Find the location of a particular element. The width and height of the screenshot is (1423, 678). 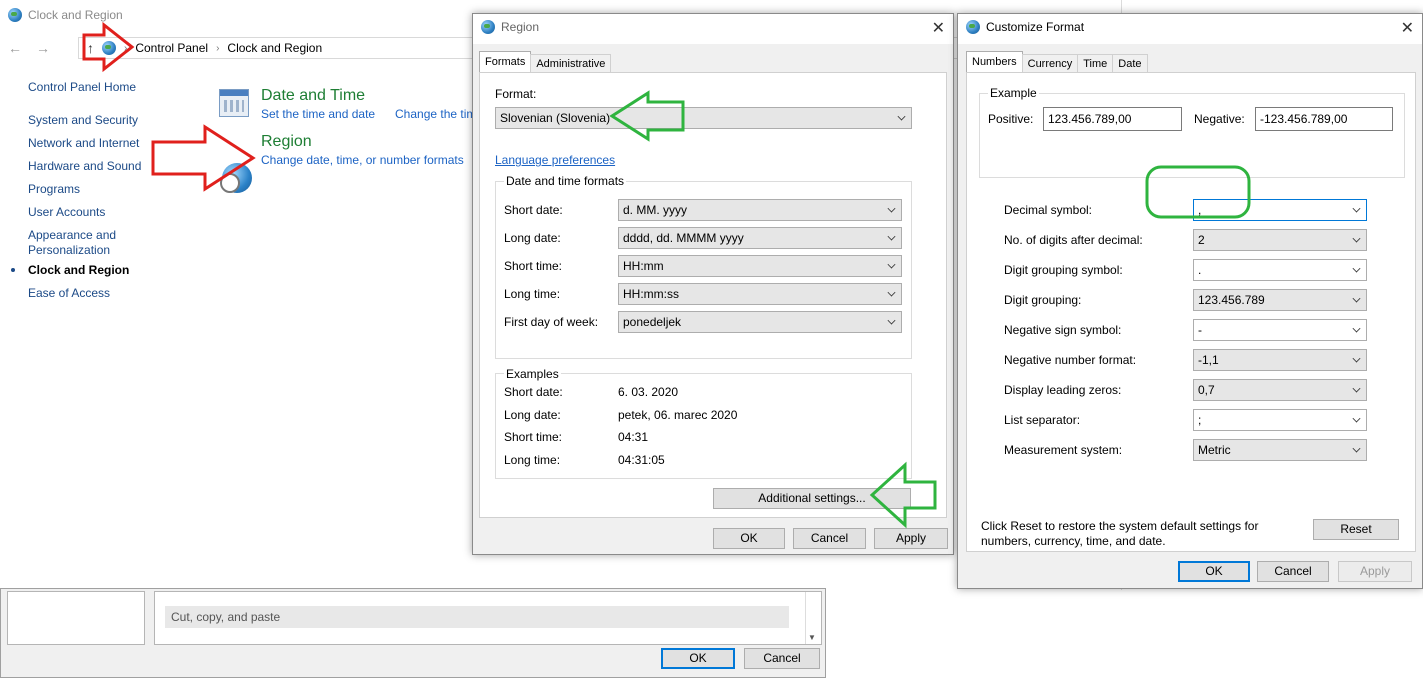

bottom-ok-button: OK is located at coordinates (698, 658).